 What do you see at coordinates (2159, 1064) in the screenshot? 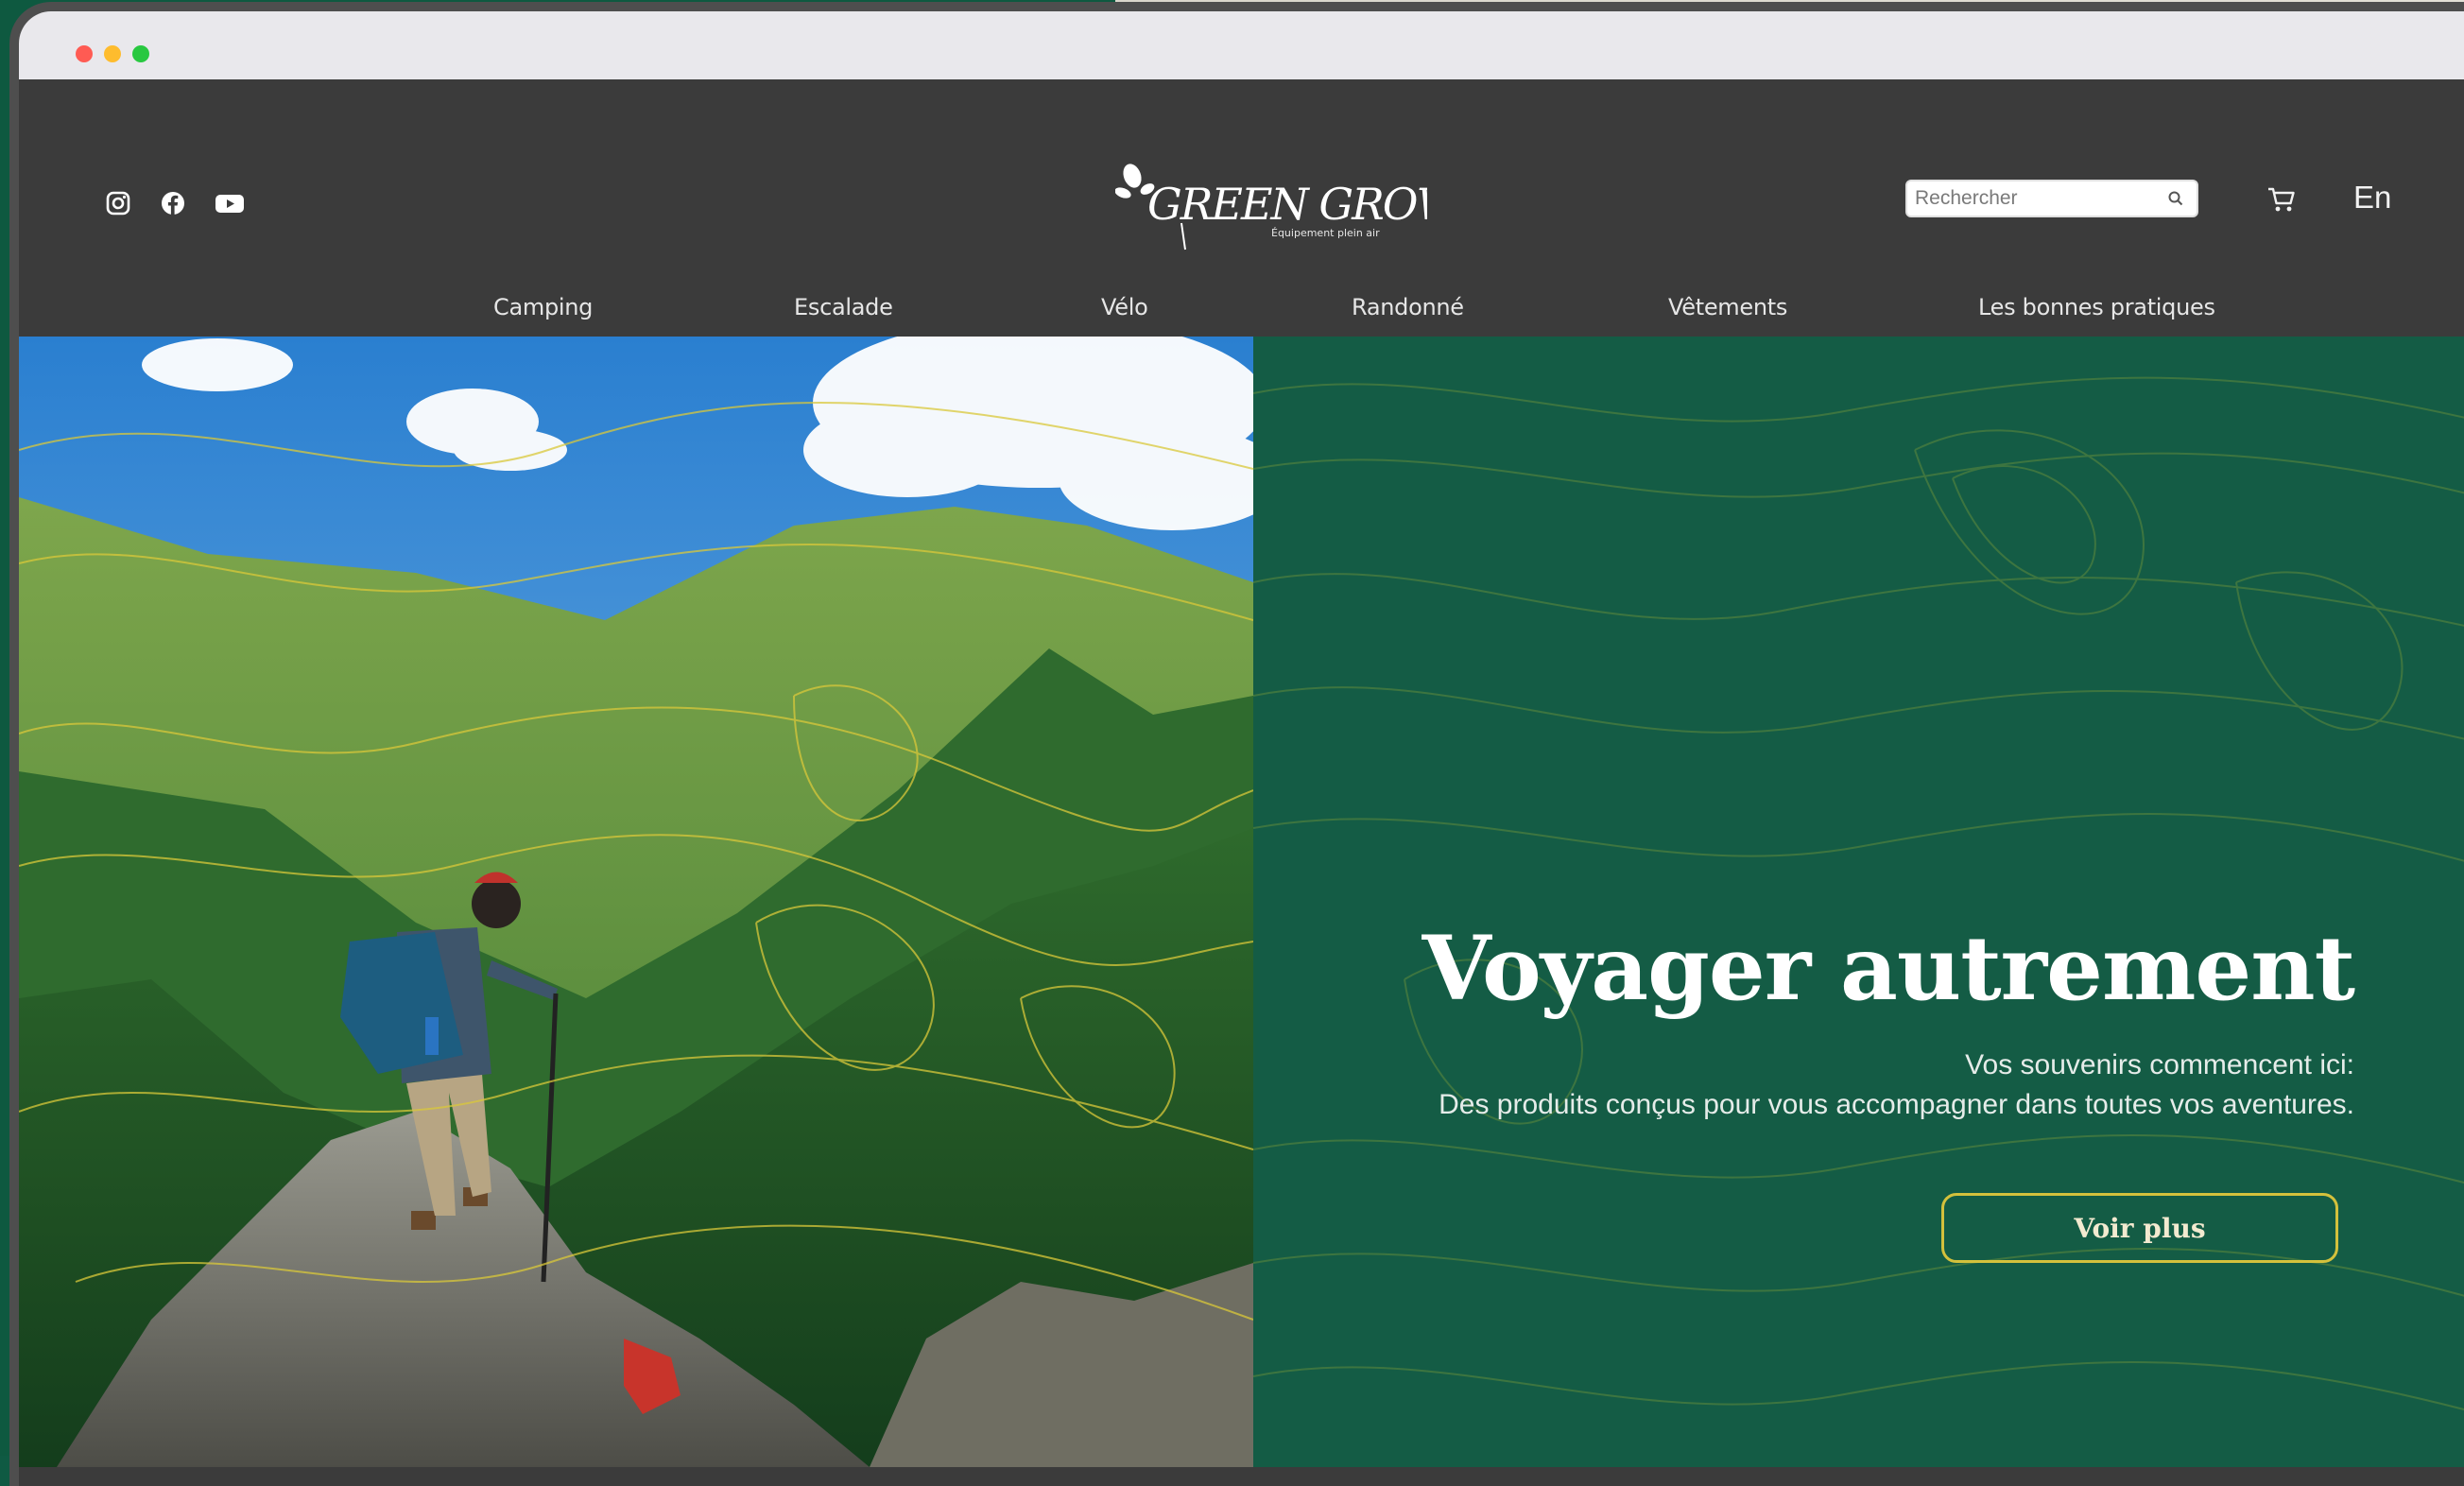
I see `hero-subtitle-line-1: Vos souvenirs commencent ici:` at bounding box center [2159, 1064].